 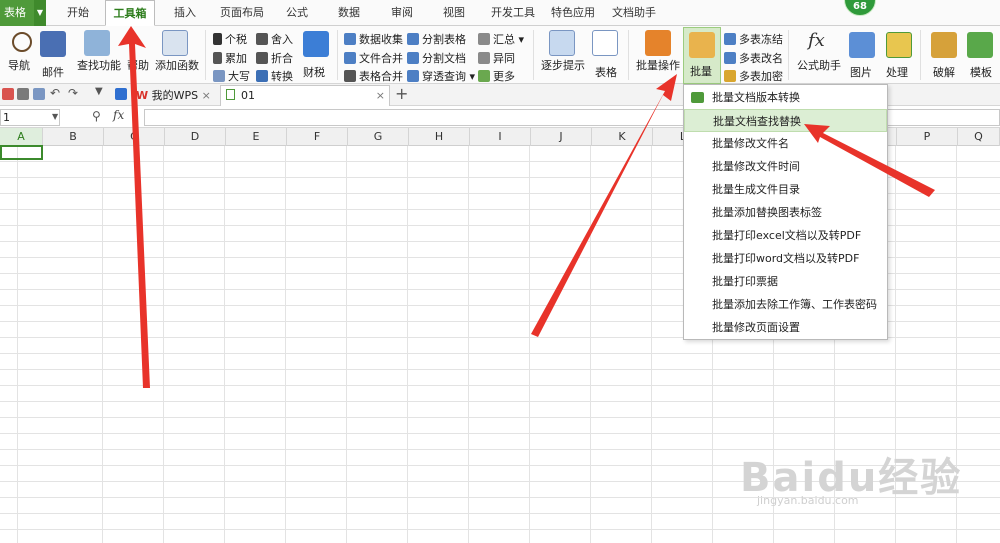 I want to click on arrow-to-batch-button, so click(x=604, y=205).